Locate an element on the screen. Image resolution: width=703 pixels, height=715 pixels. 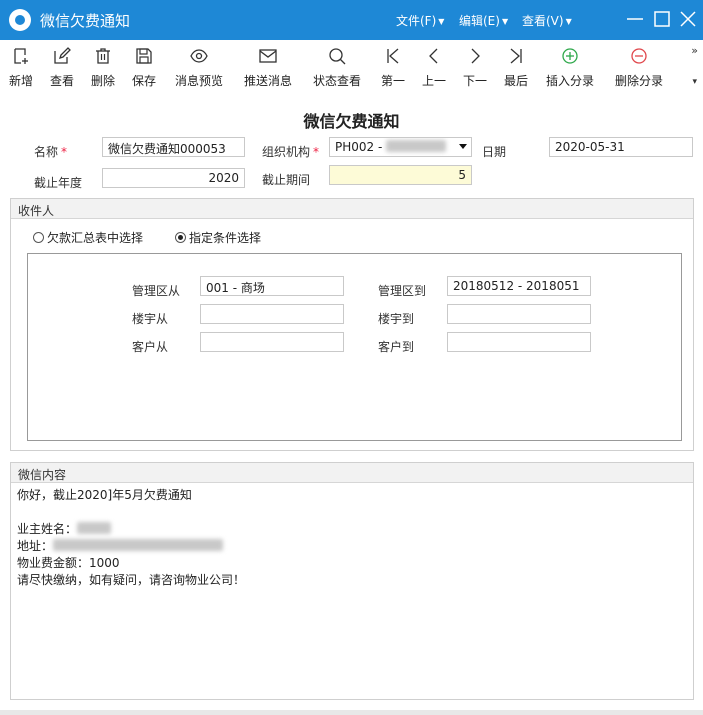
new-button: 新增 is located at coordinates (21, 67).